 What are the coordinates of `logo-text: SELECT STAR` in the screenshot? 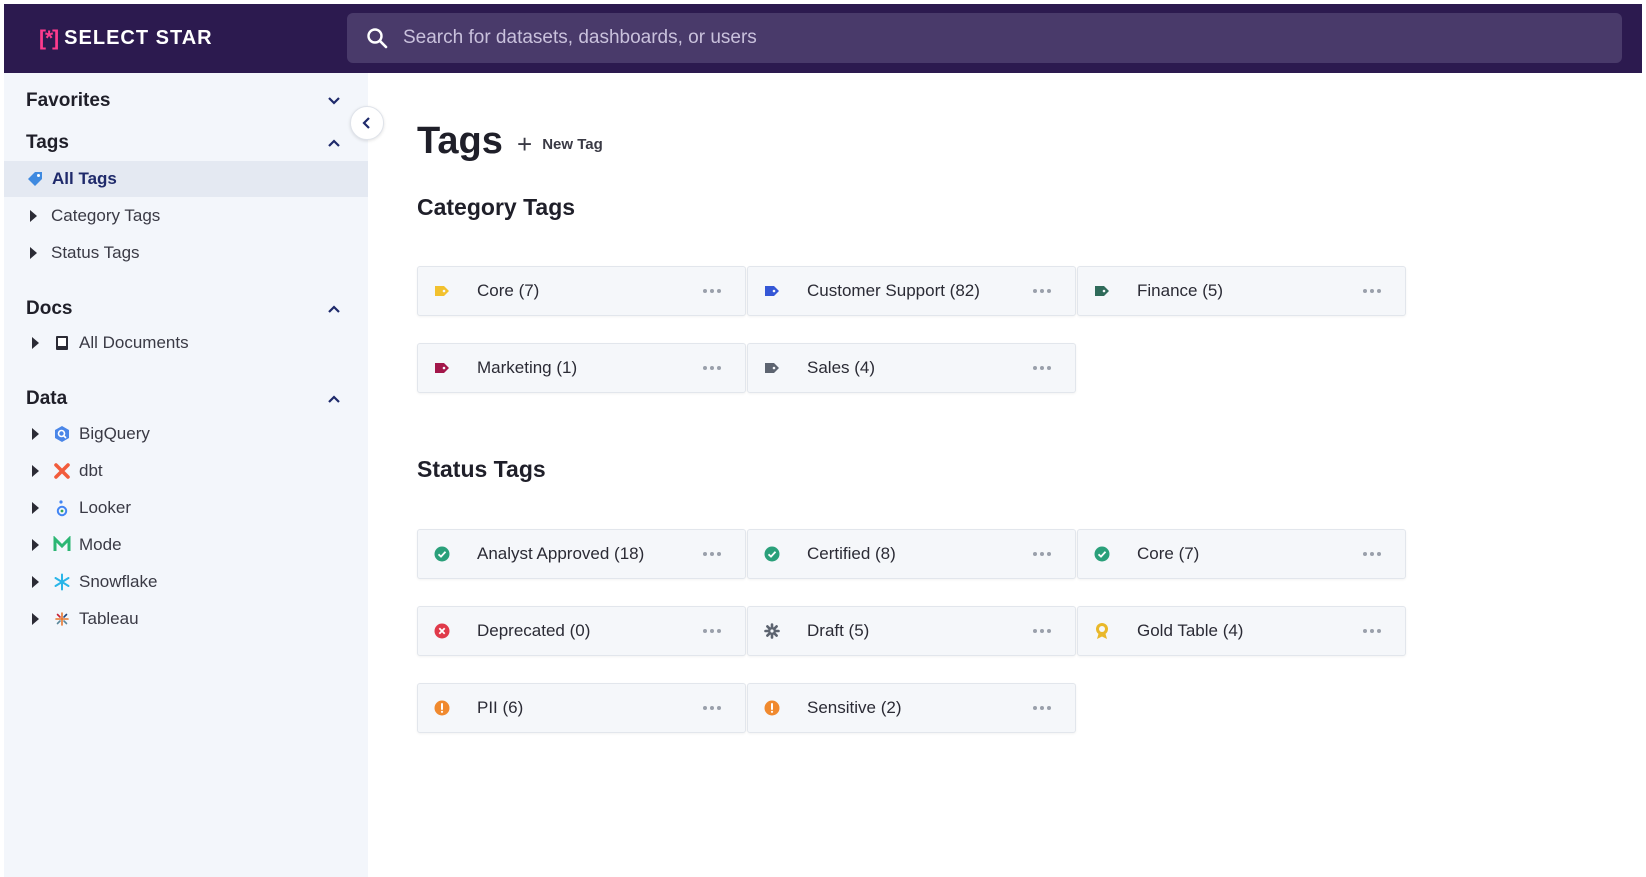 It's located at (138, 38).